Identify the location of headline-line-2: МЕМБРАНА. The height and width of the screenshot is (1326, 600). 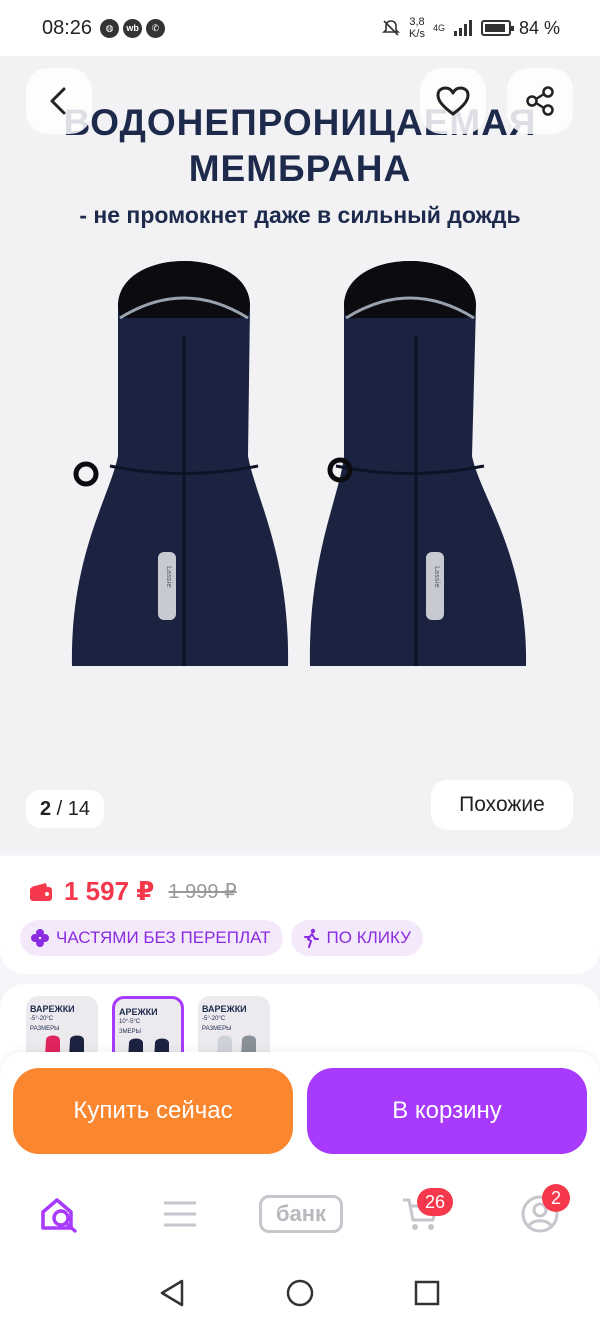
(300, 168).